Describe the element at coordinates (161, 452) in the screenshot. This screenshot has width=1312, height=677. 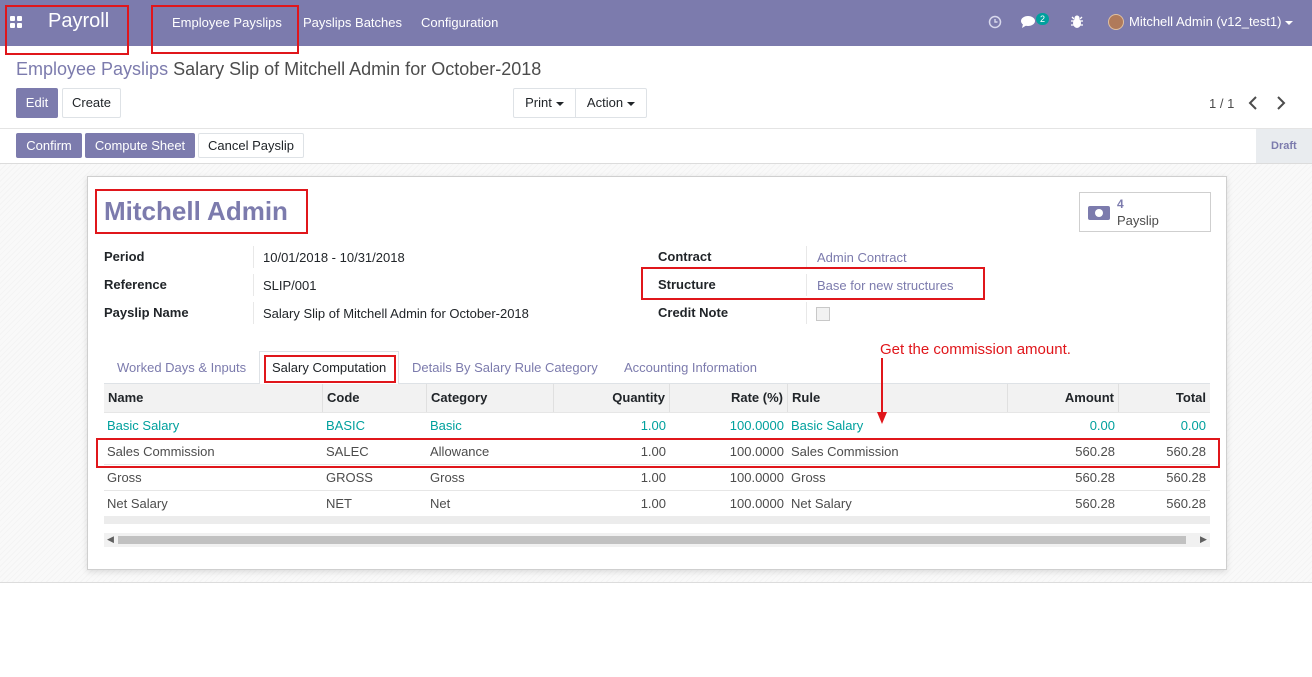
I see `cell-name: Sales Commission` at that location.